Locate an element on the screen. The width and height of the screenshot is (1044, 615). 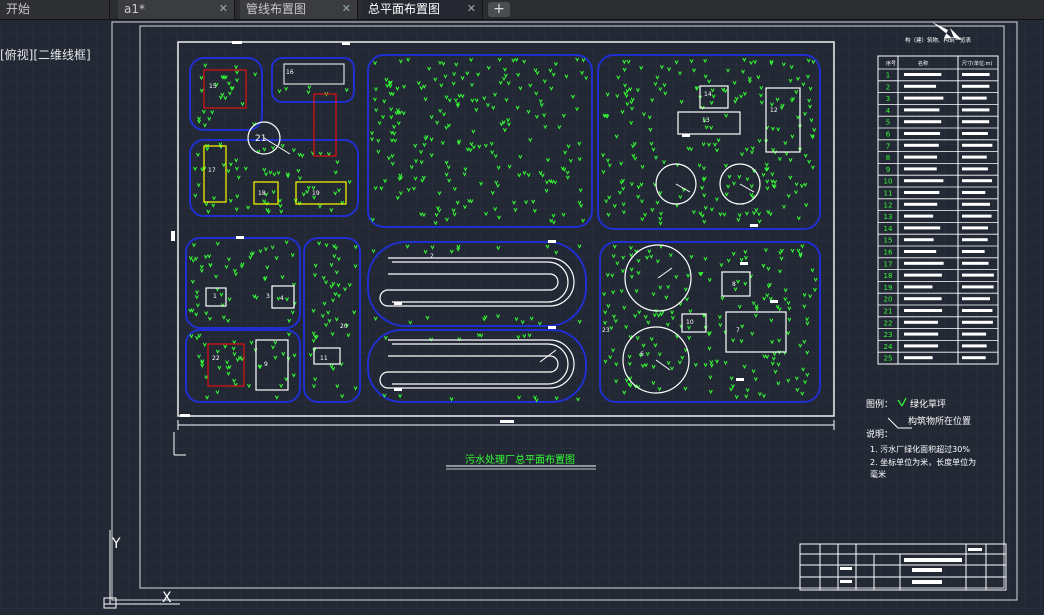
table-row-number: 20 is located at coordinates (888, 300).